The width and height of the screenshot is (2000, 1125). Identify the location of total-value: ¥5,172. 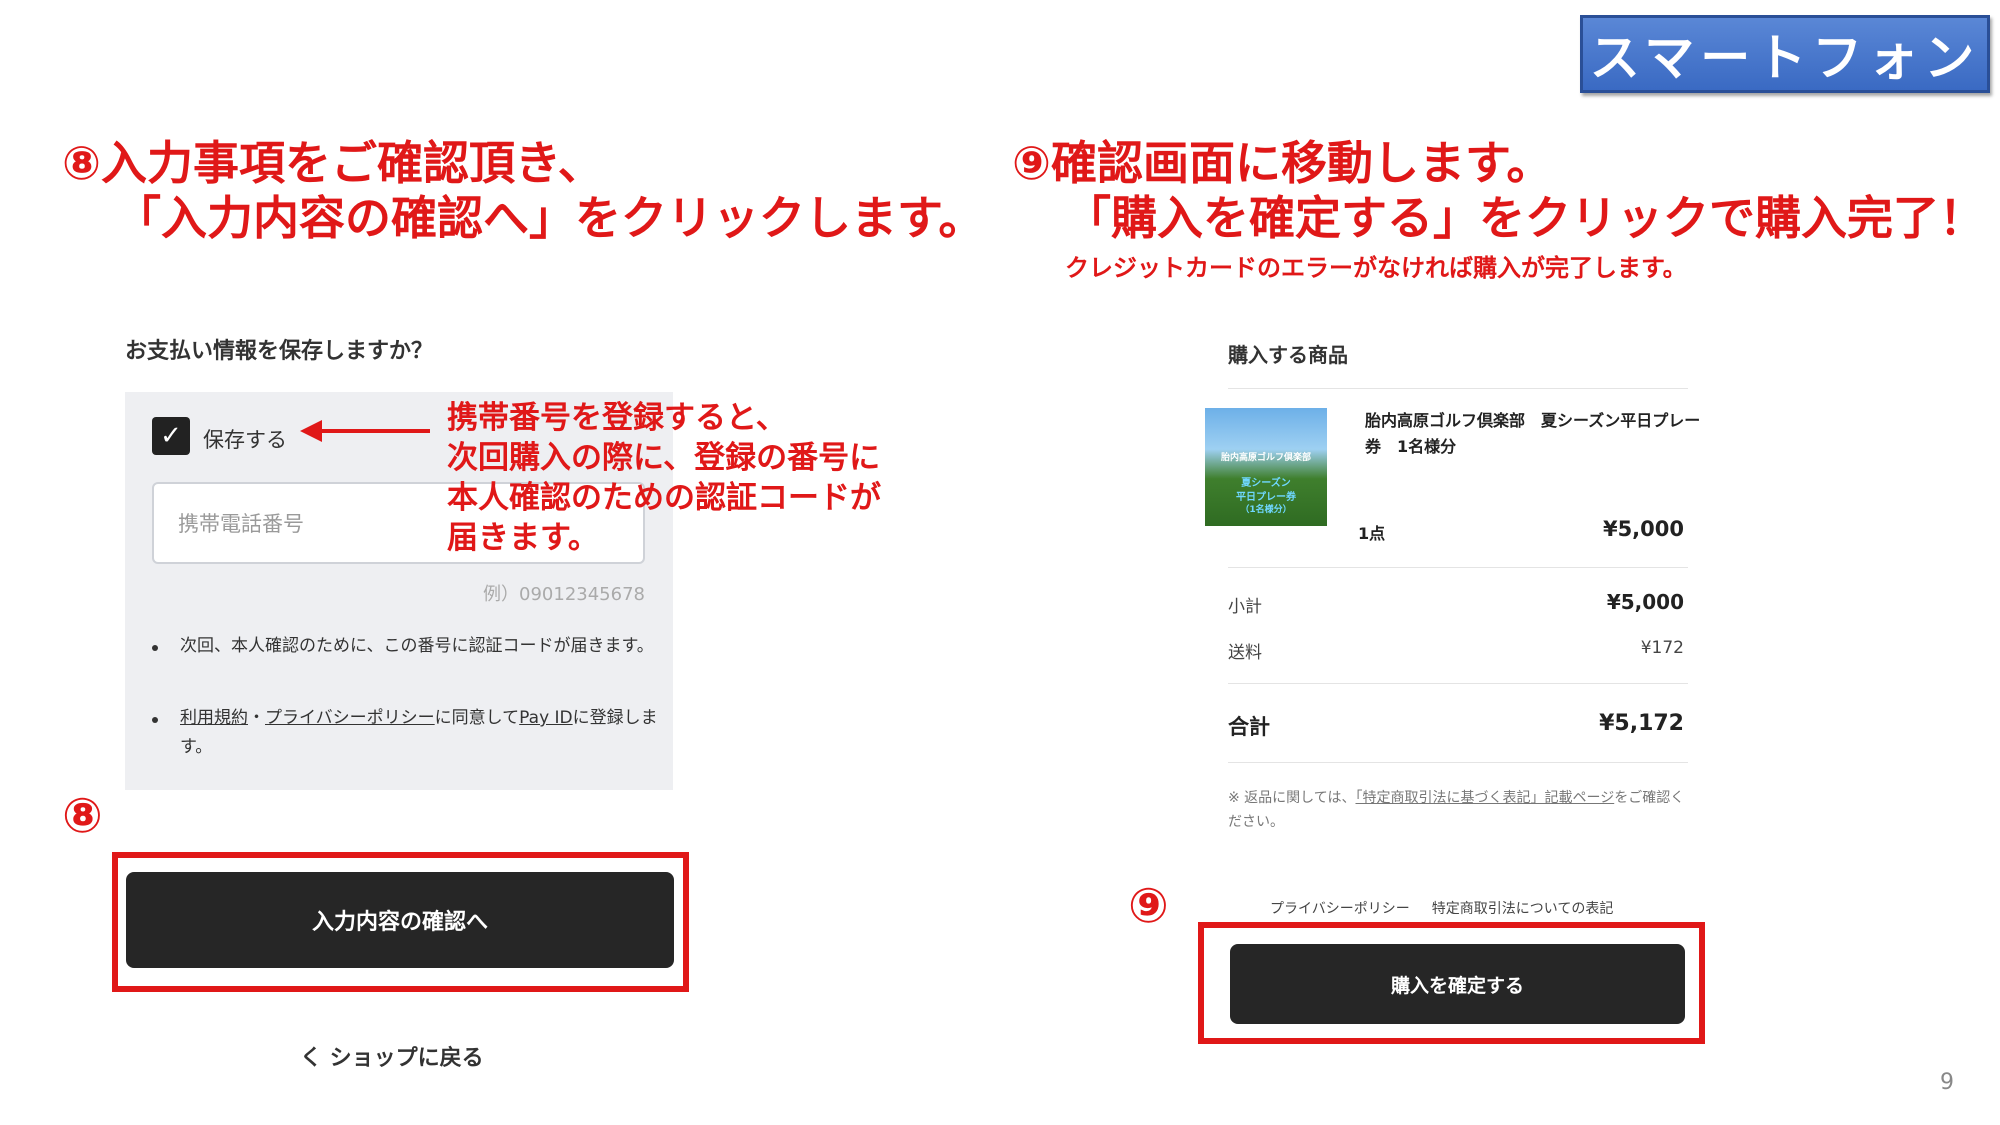
(1641, 723).